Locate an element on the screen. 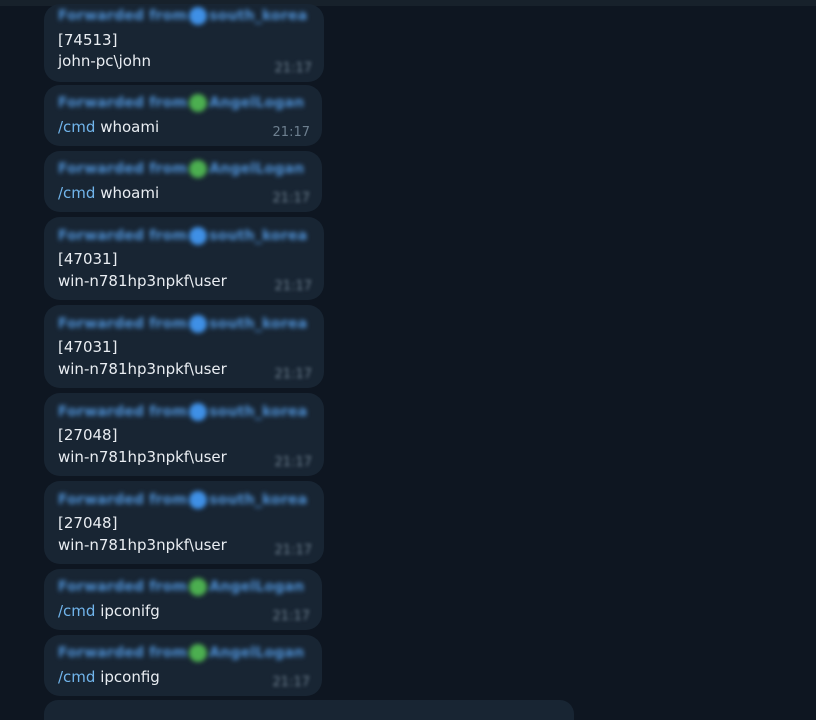  command-argument: ipconifg is located at coordinates (130, 611).